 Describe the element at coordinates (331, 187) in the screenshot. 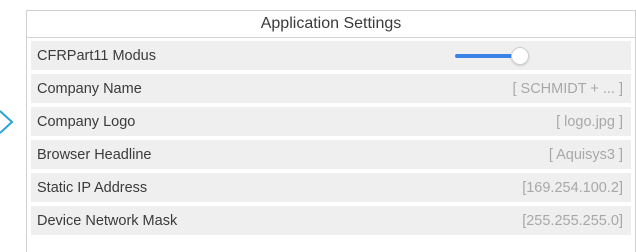

I see `setting-row-static-ip: Static IP Address [169.254.100.2]` at that location.